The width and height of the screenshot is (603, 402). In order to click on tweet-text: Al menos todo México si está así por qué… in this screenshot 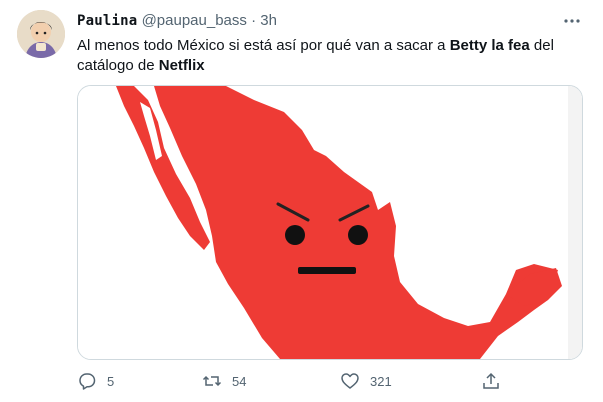, I will do `click(327, 56)`.